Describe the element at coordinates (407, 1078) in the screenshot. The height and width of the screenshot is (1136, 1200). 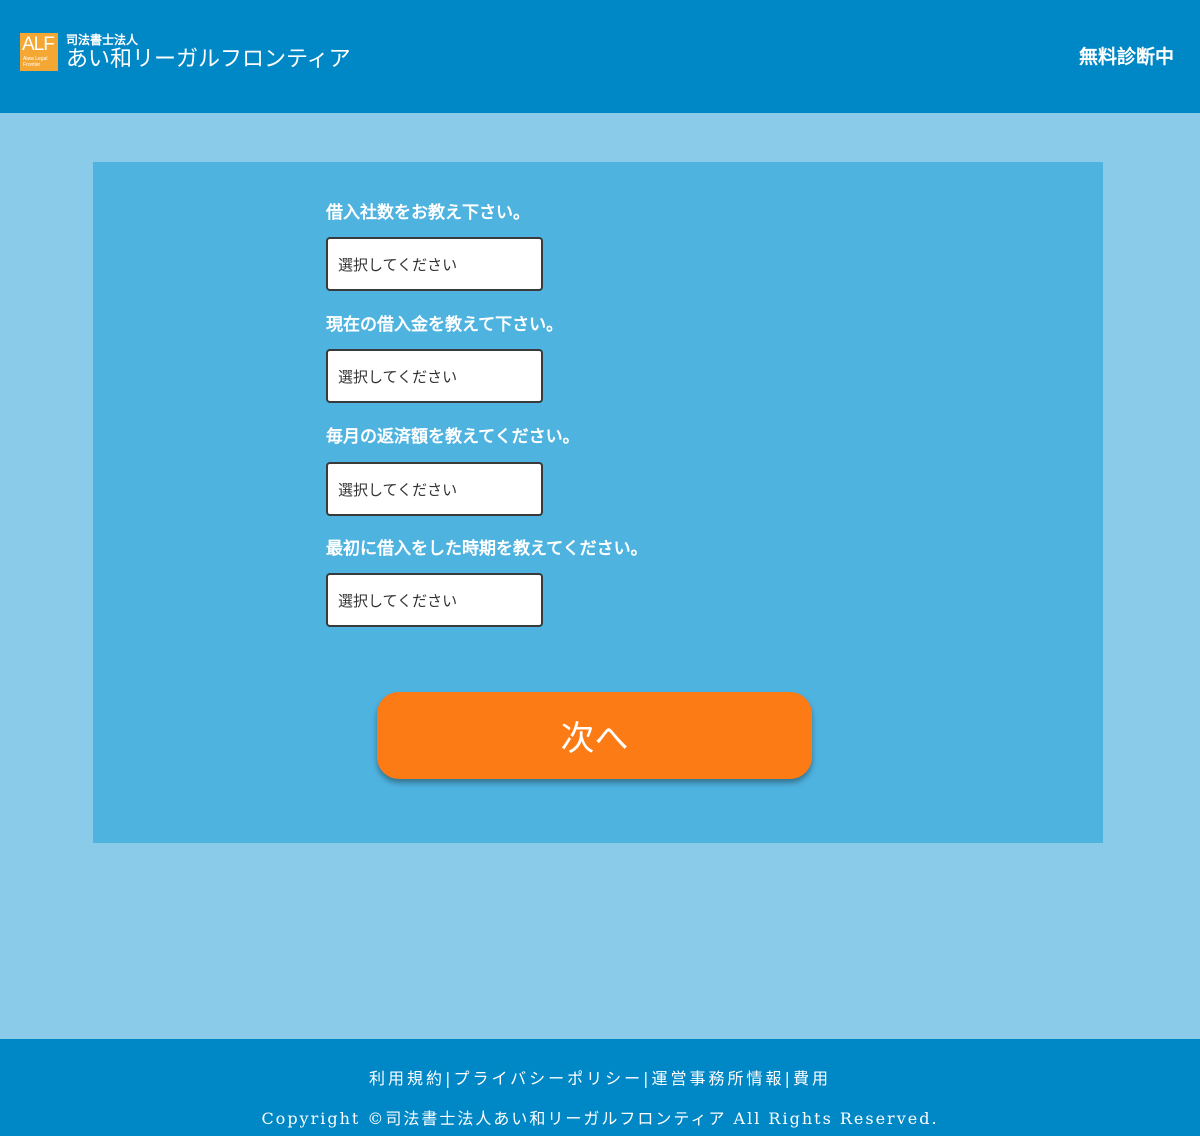
I see `footer-link-terms: 利用規約` at that location.